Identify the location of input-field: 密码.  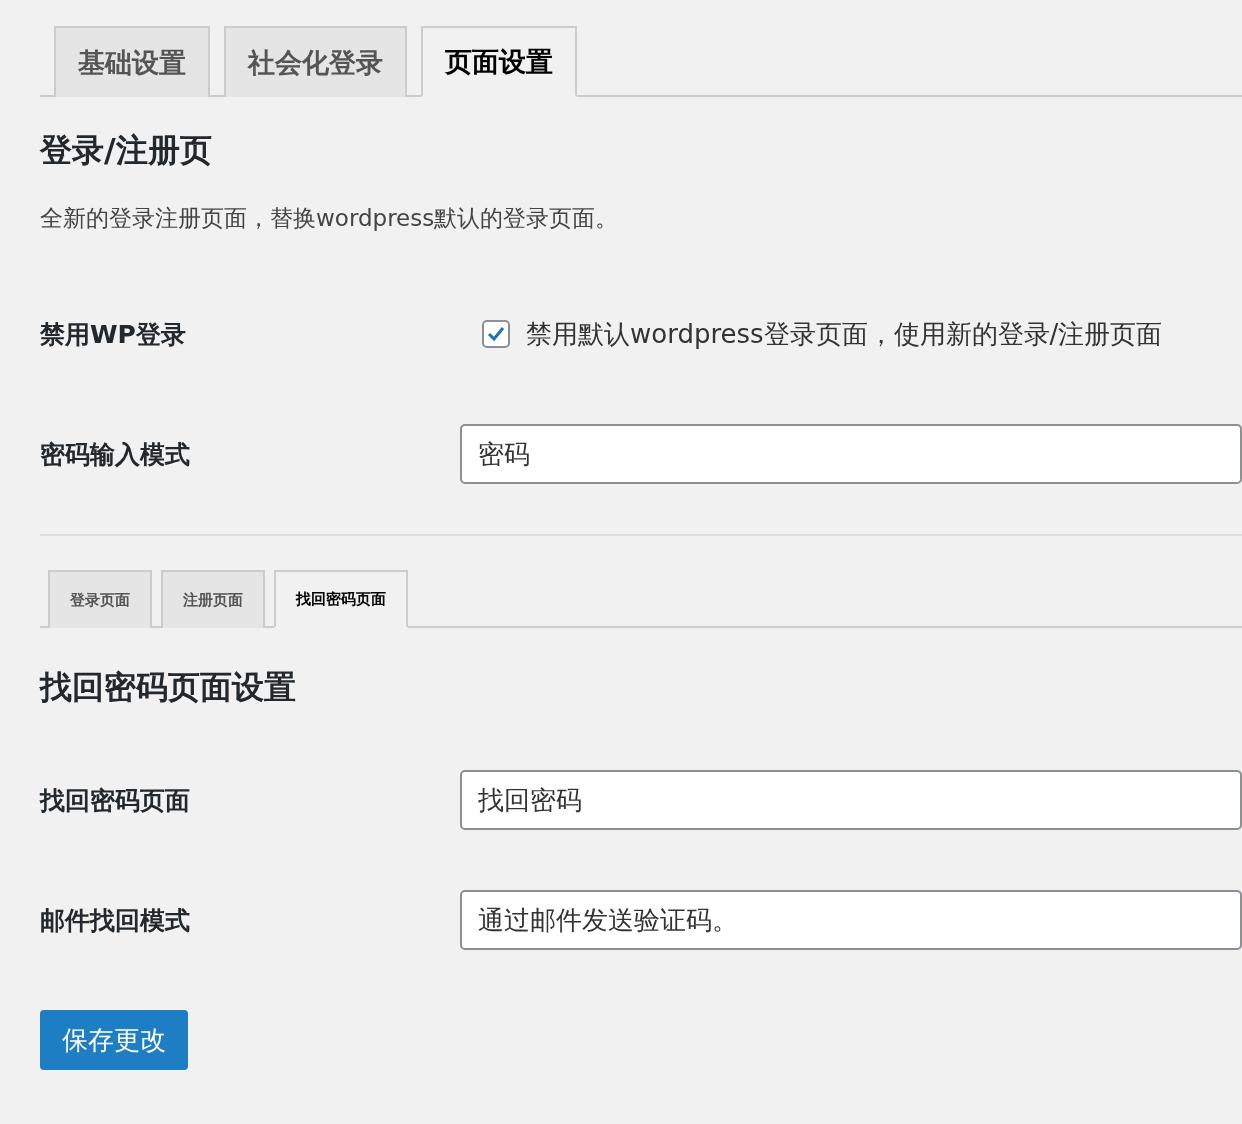
(851, 454).